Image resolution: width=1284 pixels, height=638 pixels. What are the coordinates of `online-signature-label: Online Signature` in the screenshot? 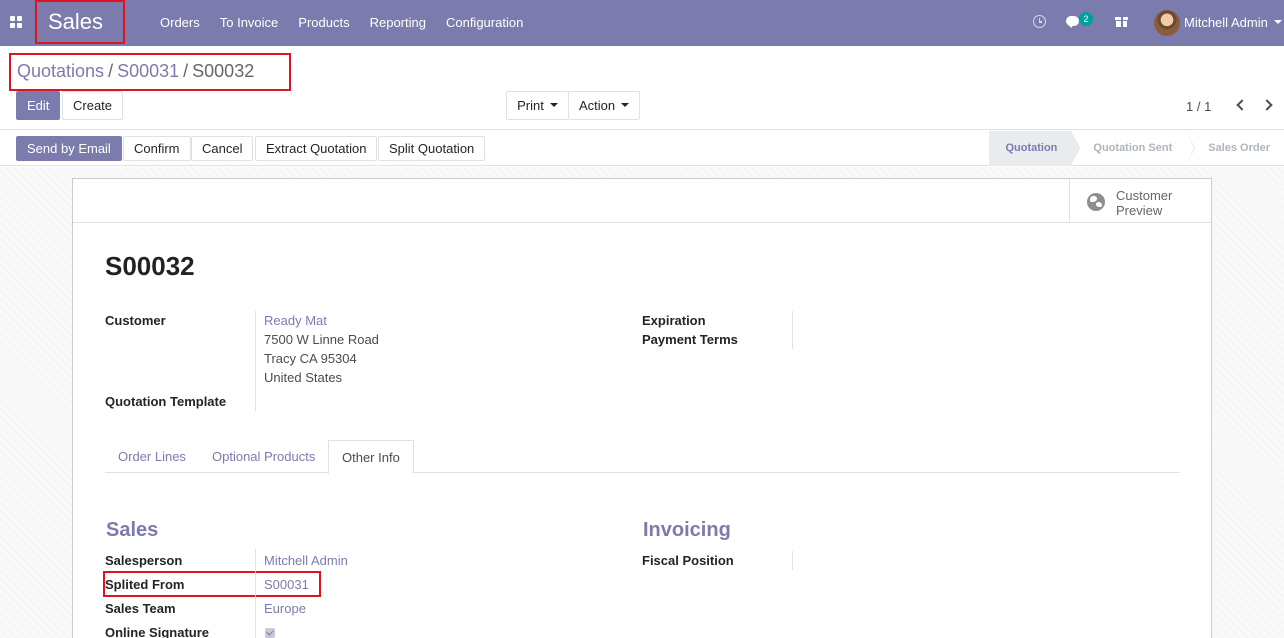 It's located at (157, 631).